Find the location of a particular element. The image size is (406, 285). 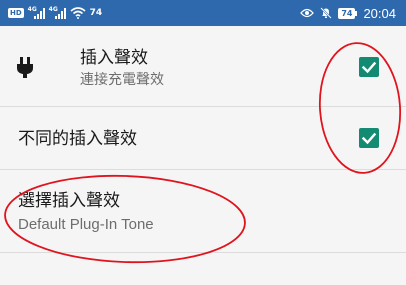

status-bar-right: 74 20:04 is located at coordinates (348, 13).